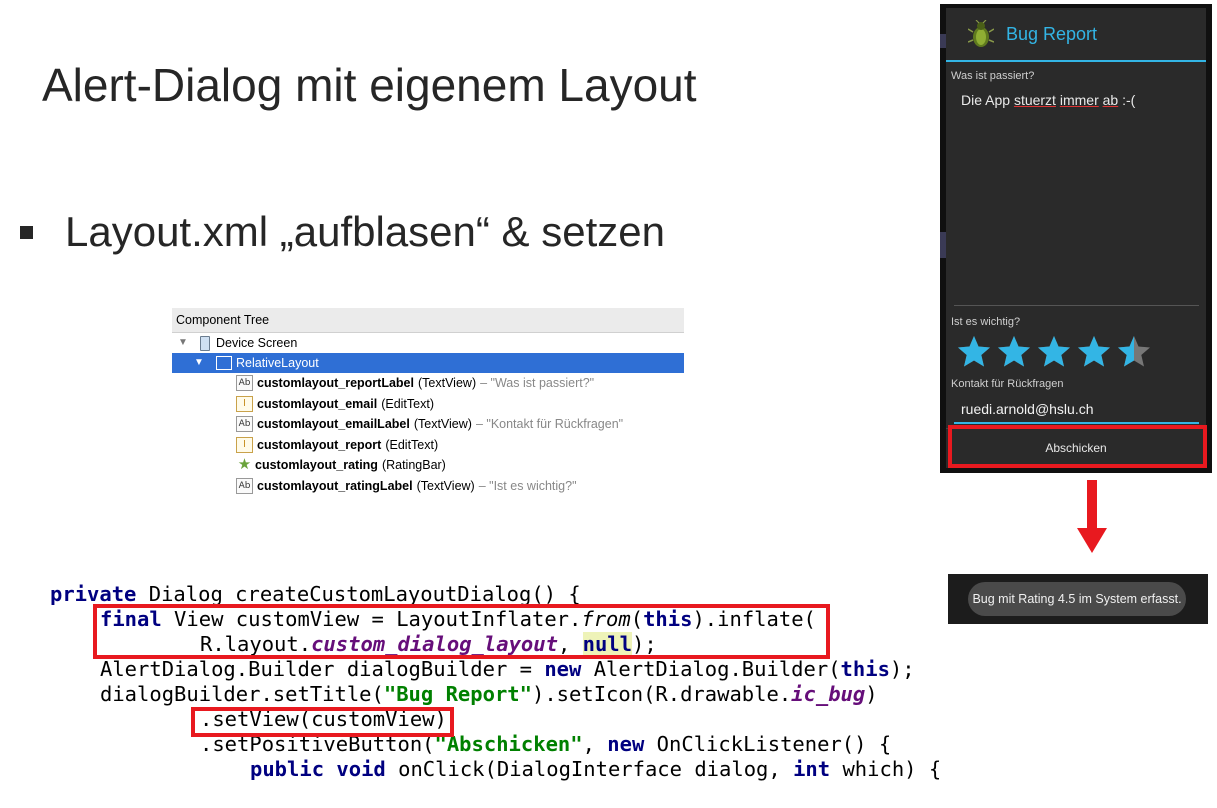 Image resolution: width=1217 pixels, height=808 pixels. Describe the element at coordinates (1076, 423) in the screenshot. I see `email-field-underline` at that location.